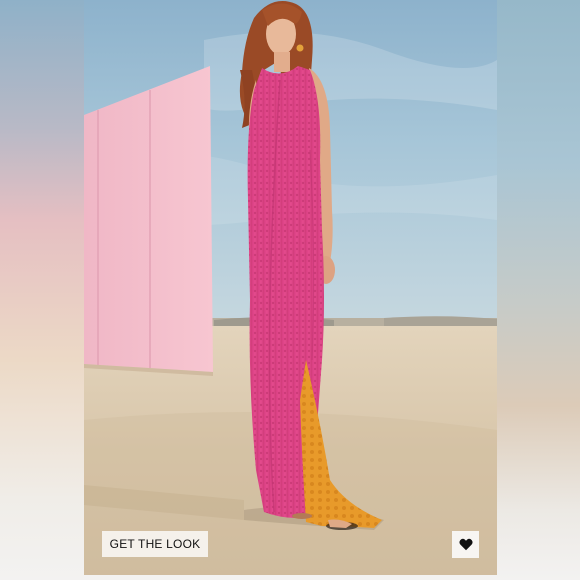 The width and height of the screenshot is (580, 580). I want to click on right-blur-fill, so click(538, 290).